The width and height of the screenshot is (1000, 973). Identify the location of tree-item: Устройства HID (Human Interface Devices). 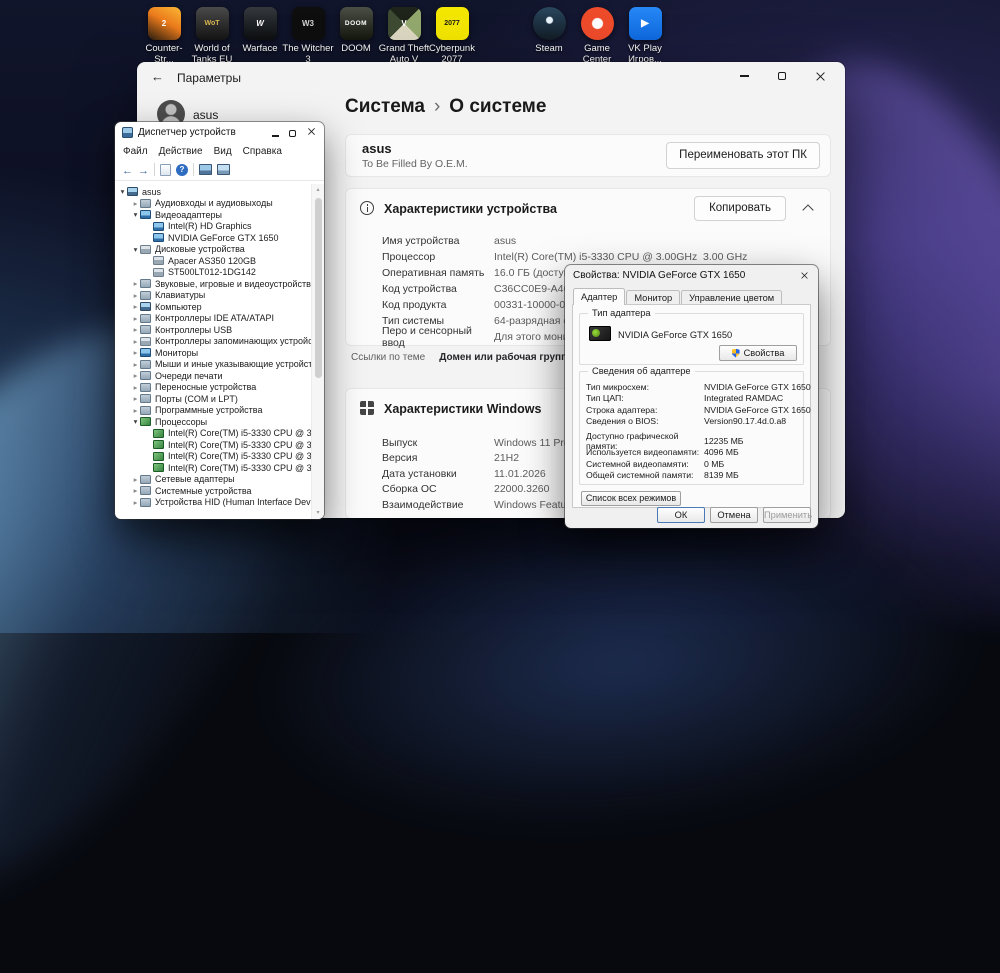
(213, 503).